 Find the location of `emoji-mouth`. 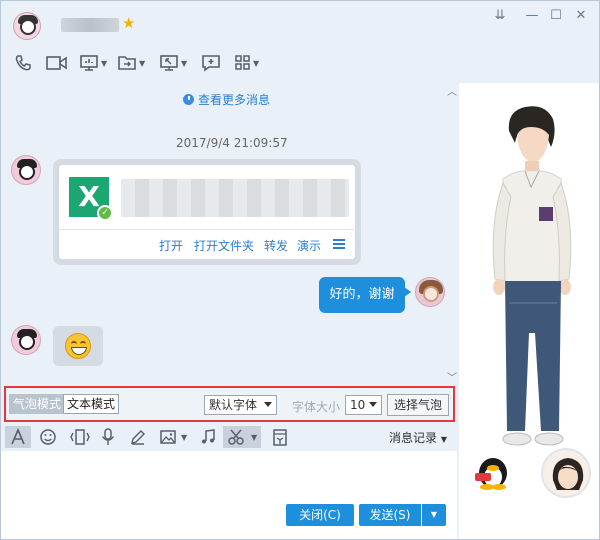

emoji-mouth is located at coordinates (79, 351).